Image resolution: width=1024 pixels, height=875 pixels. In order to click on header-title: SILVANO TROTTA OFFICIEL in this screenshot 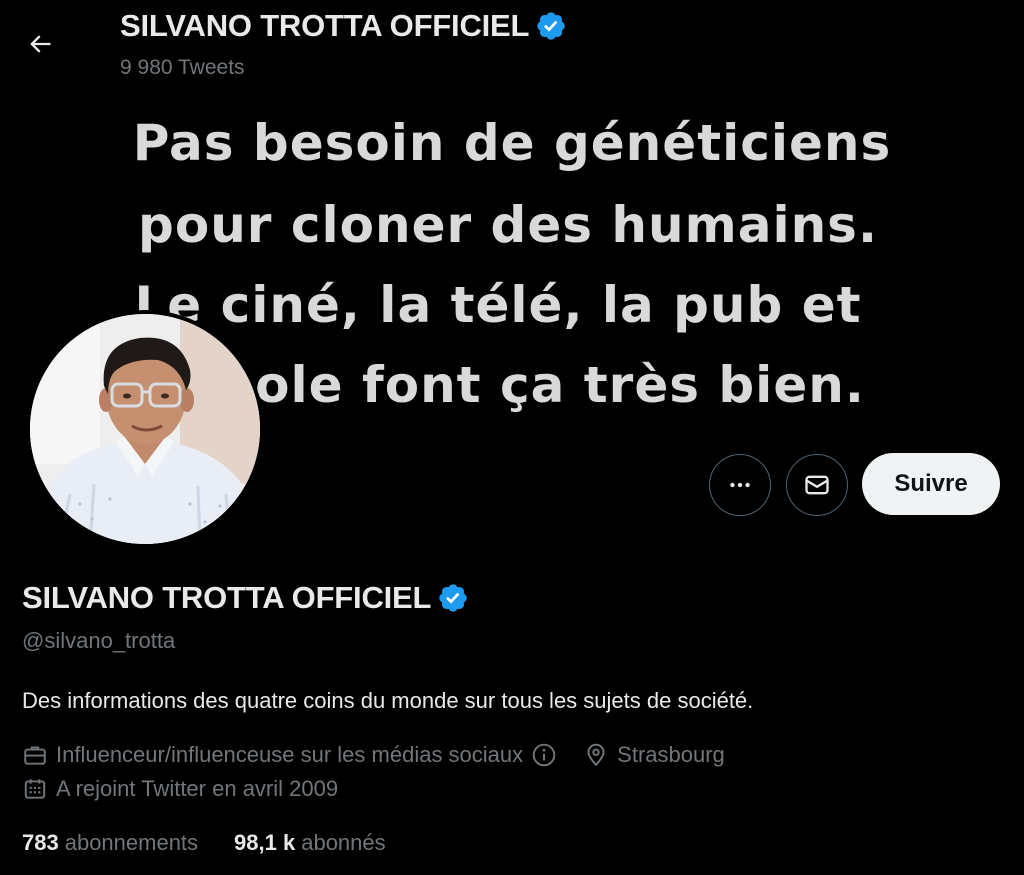, I will do `click(343, 26)`.